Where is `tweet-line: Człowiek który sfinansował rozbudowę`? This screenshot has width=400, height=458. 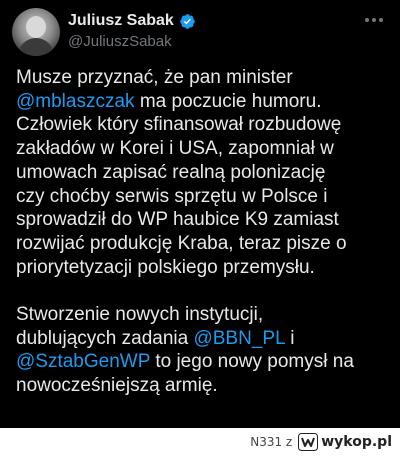 tweet-line: Człowiek który sfinansował rozbudowę is located at coordinates (204, 125).